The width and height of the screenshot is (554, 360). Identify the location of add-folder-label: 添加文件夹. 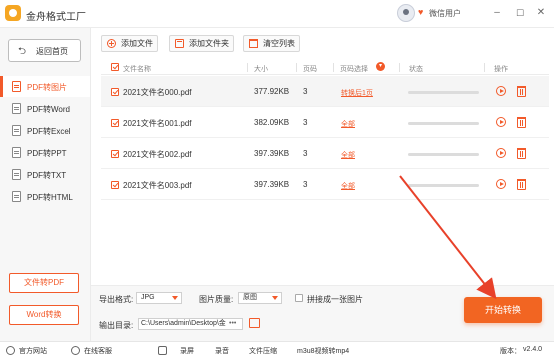
(209, 43).